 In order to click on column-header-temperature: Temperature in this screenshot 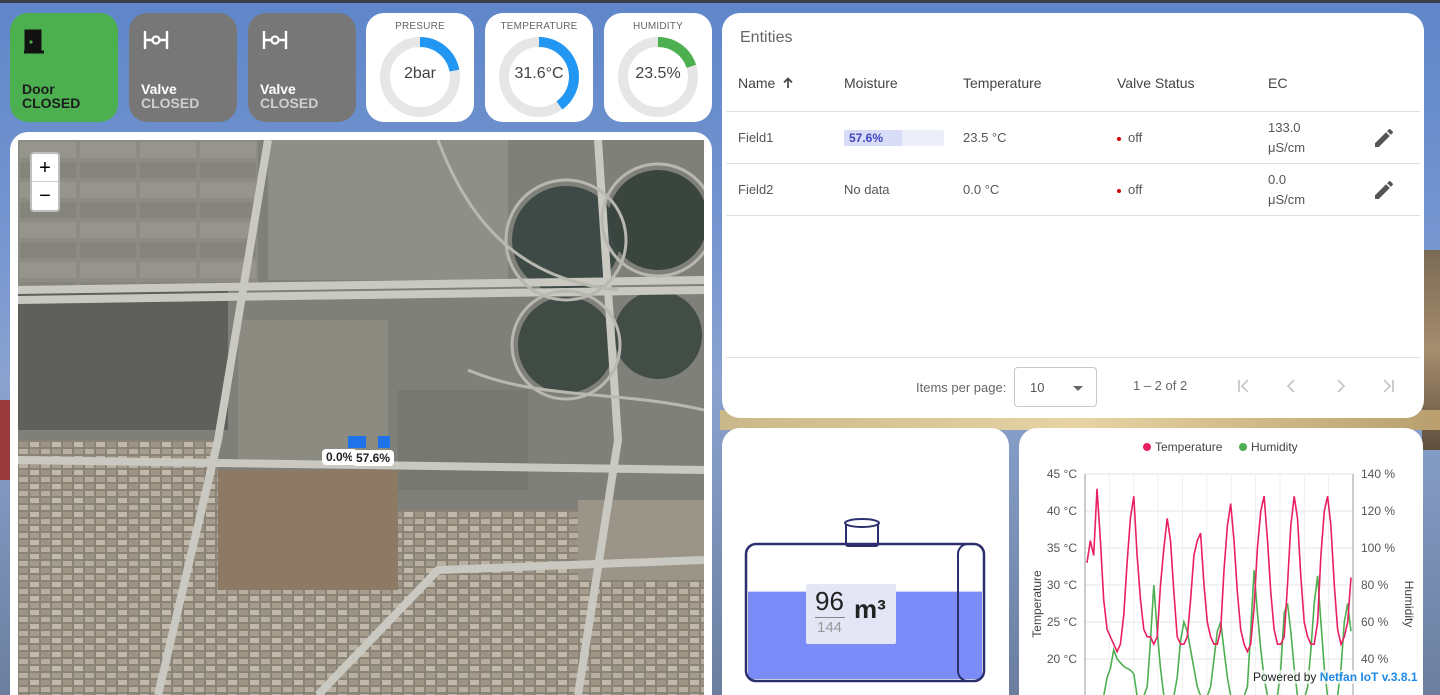, I will do `click(1002, 83)`.